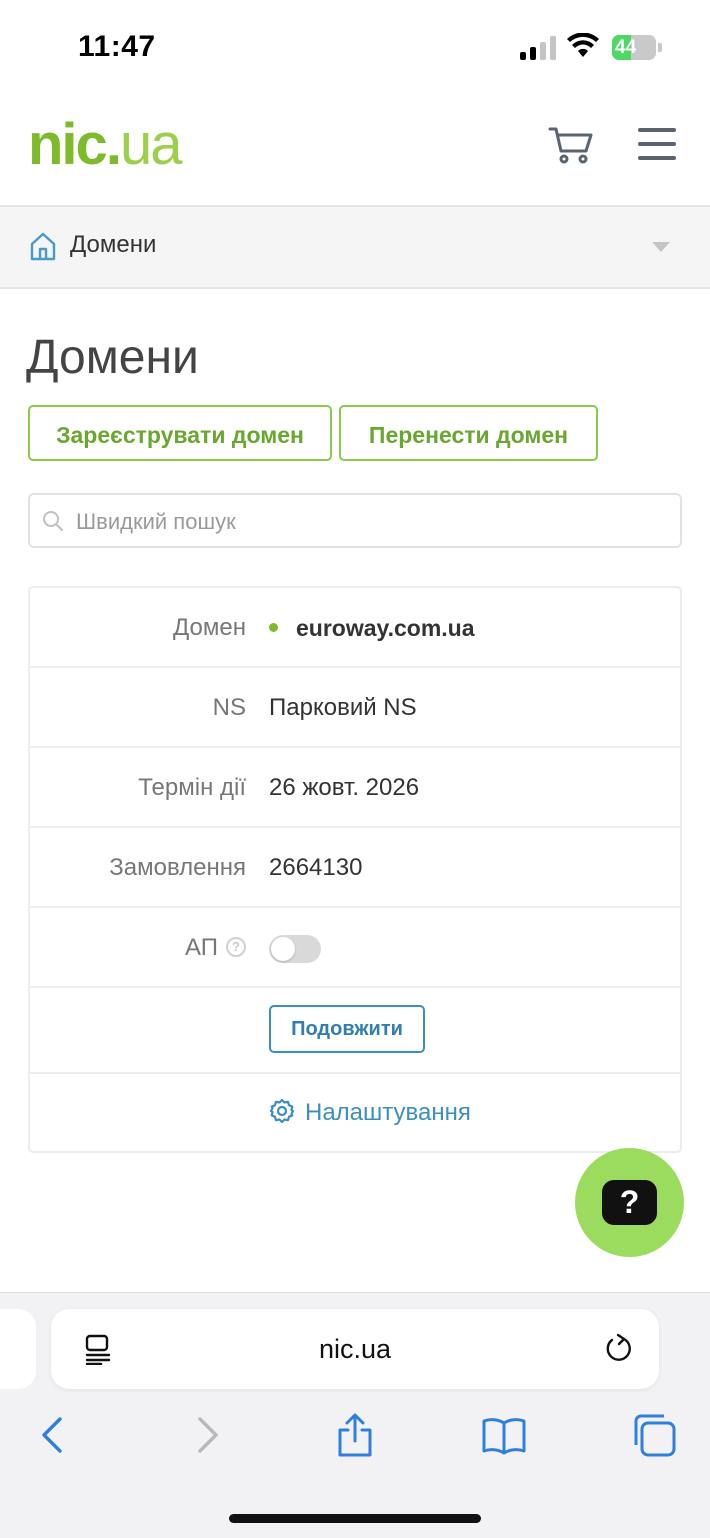 This screenshot has height=1538, width=710. I want to click on order-value: 2664130, so click(316, 867).